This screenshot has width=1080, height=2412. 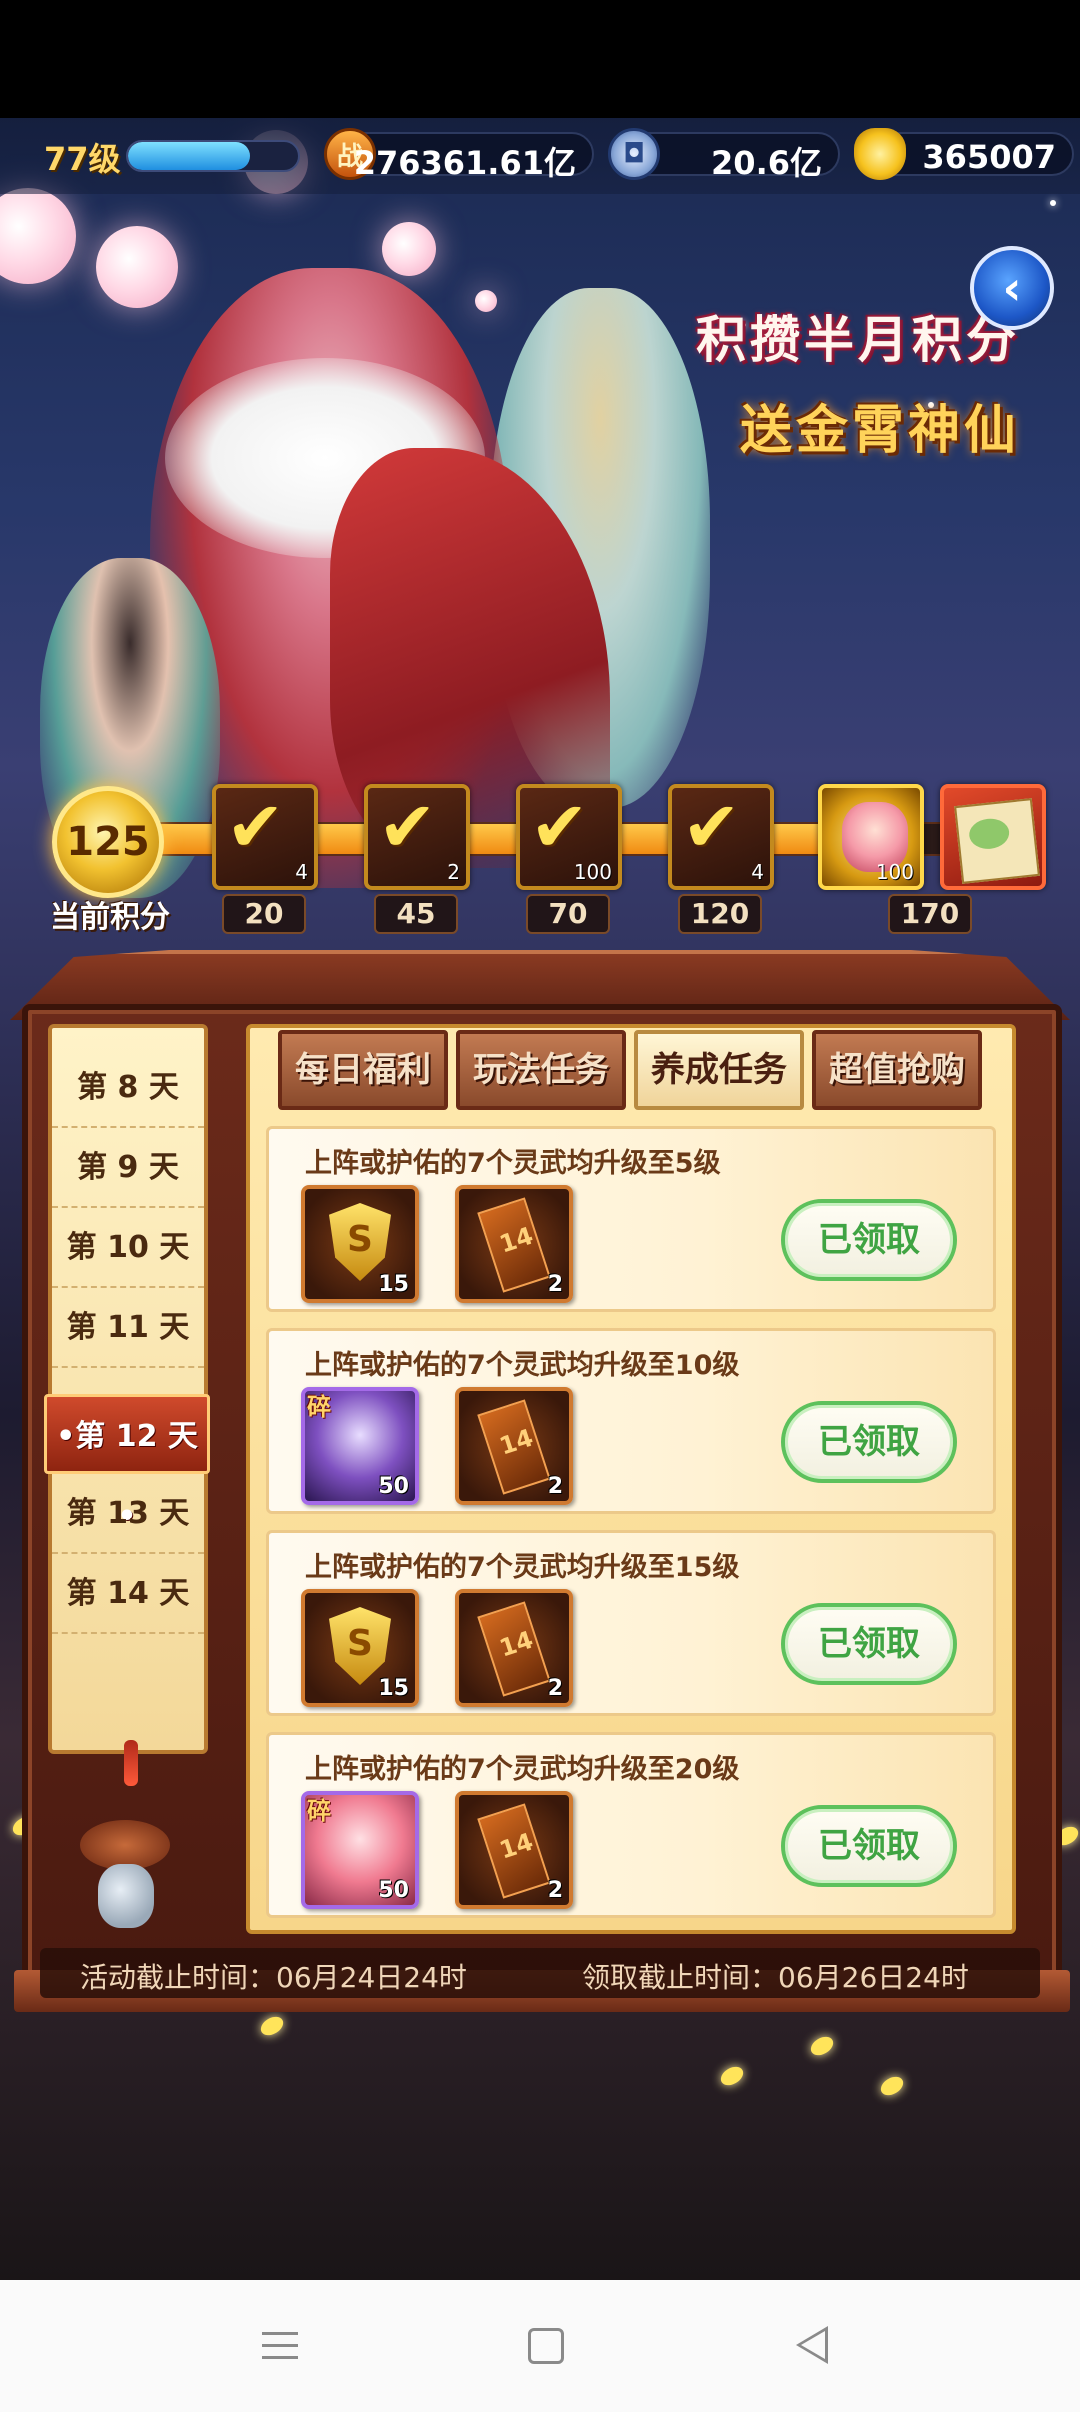 I want to click on task-card: 上阵或护佑的7个灵武均升级至10级 碎 50 2 已领取, so click(x=631, y=1421).